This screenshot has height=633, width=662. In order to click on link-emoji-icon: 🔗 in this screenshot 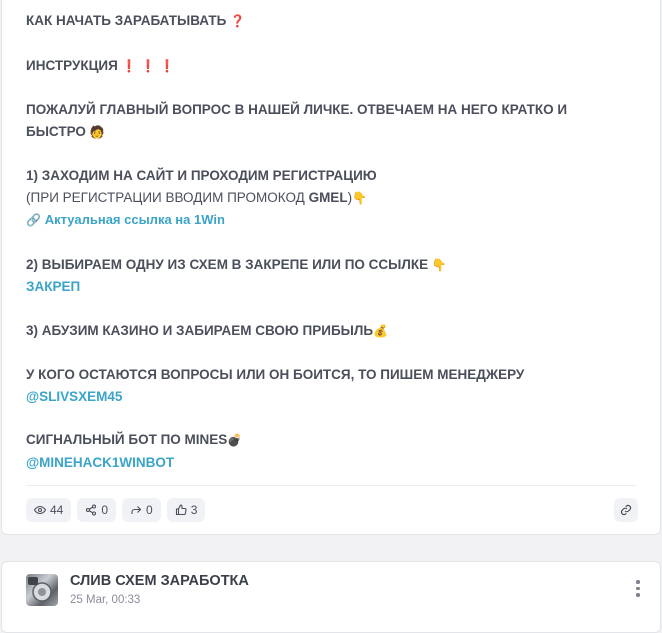, I will do `click(33, 220)`.